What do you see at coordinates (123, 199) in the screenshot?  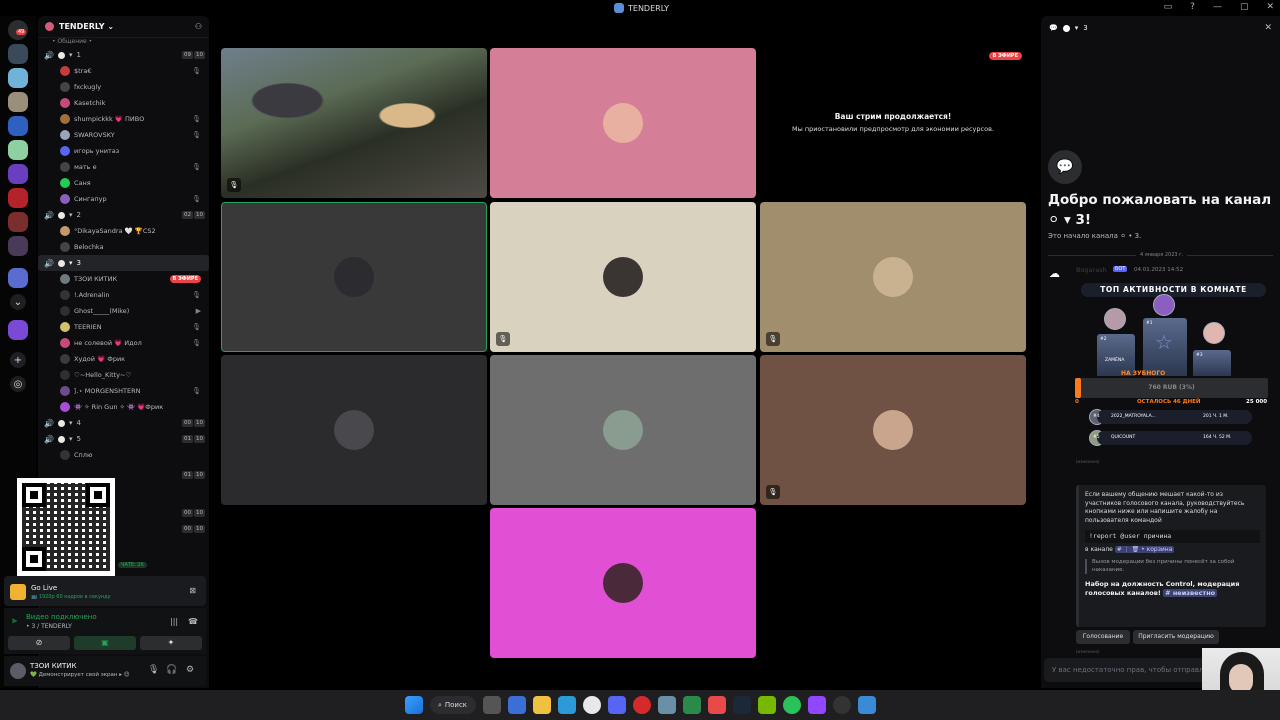 I see `voice-user: Сингапур 🎙` at bounding box center [123, 199].